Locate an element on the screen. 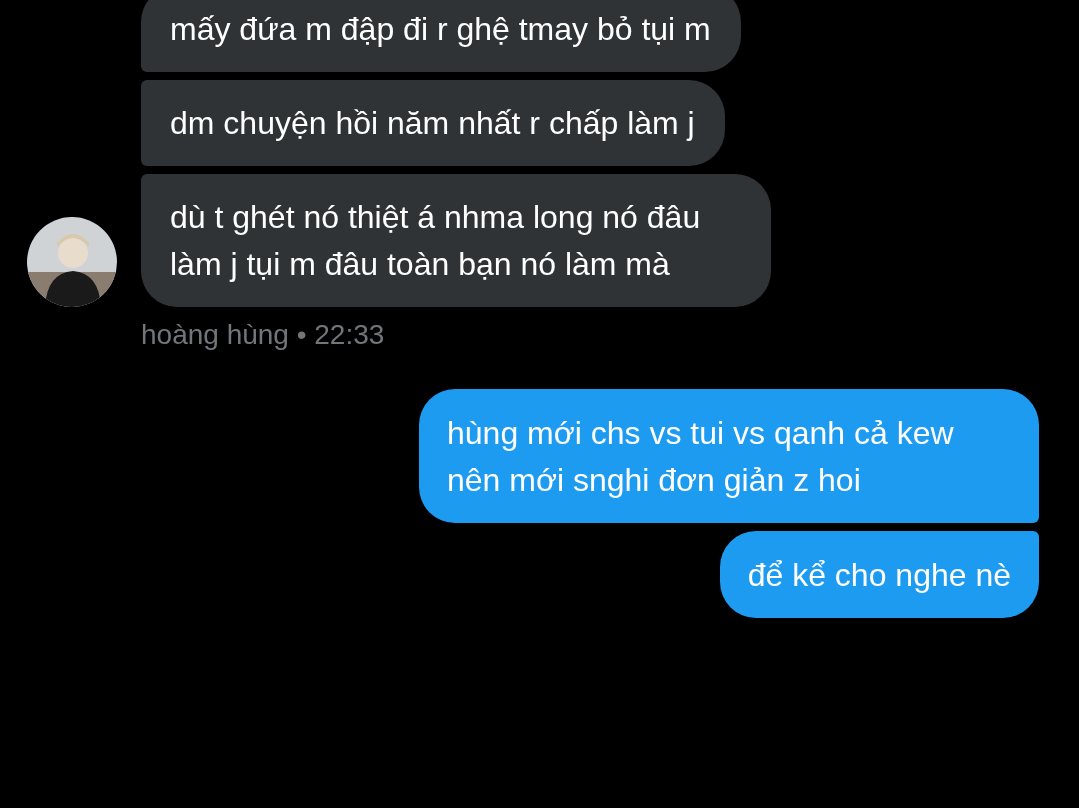 This screenshot has height=808, width=1079. received-message: dù t ghét nó thiệt á nhma long nó đâu làm j tụi m đâu toàn bạn nó làm mà is located at coordinates (456, 240).